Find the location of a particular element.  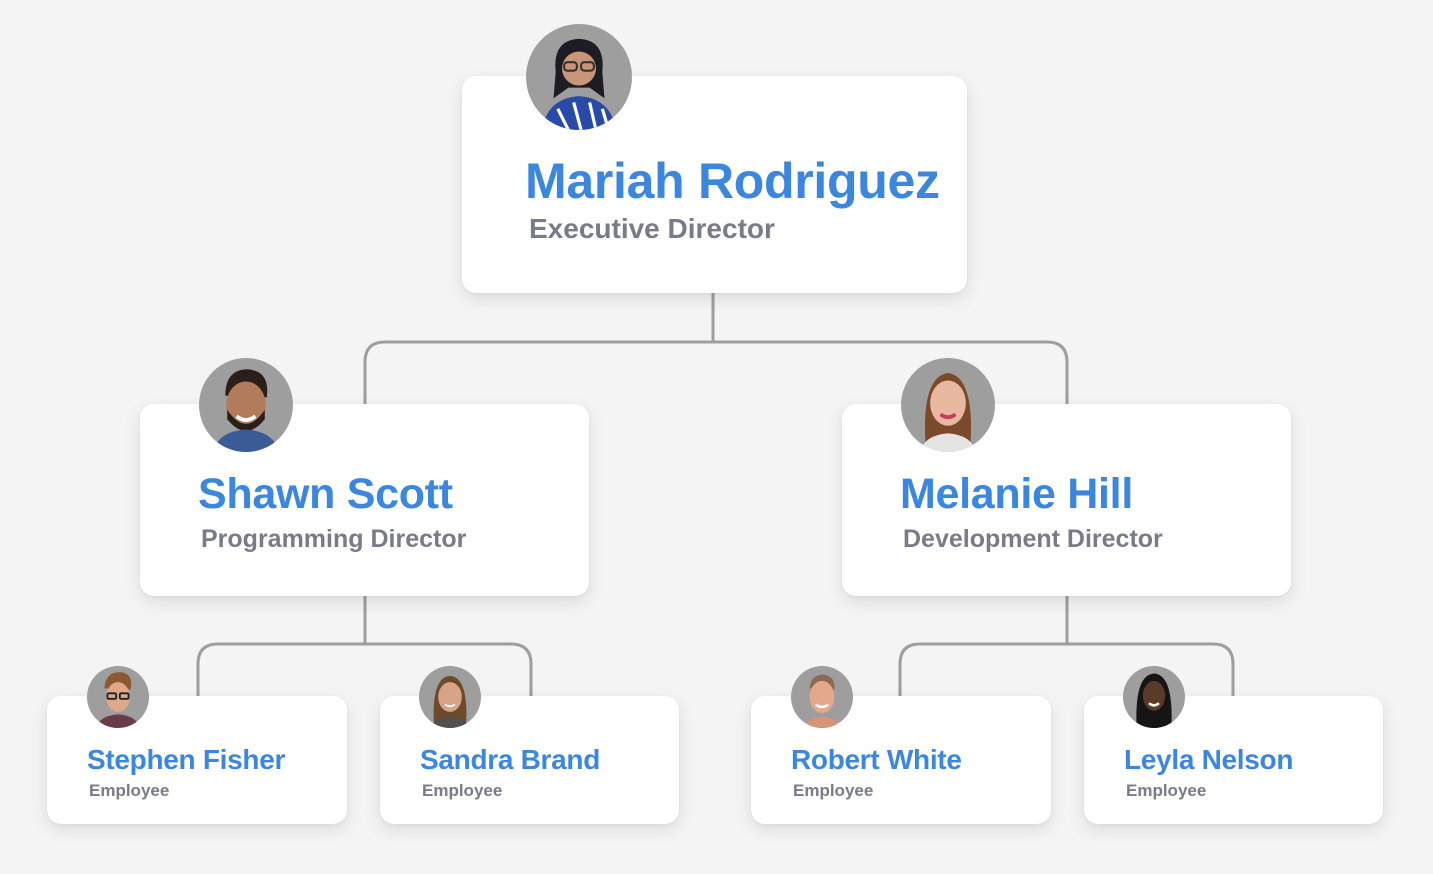

employee-name: Leyla Nelson is located at coordinates (1209, 759).